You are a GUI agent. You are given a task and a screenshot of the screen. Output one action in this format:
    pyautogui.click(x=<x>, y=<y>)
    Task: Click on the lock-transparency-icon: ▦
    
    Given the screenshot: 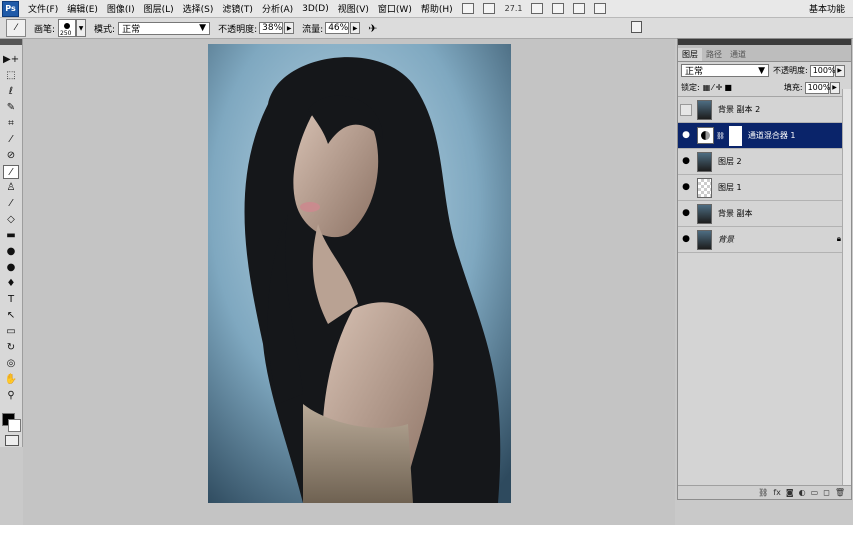 What is the action you would take?
    pyautogui.click(x=707, y=87)
    